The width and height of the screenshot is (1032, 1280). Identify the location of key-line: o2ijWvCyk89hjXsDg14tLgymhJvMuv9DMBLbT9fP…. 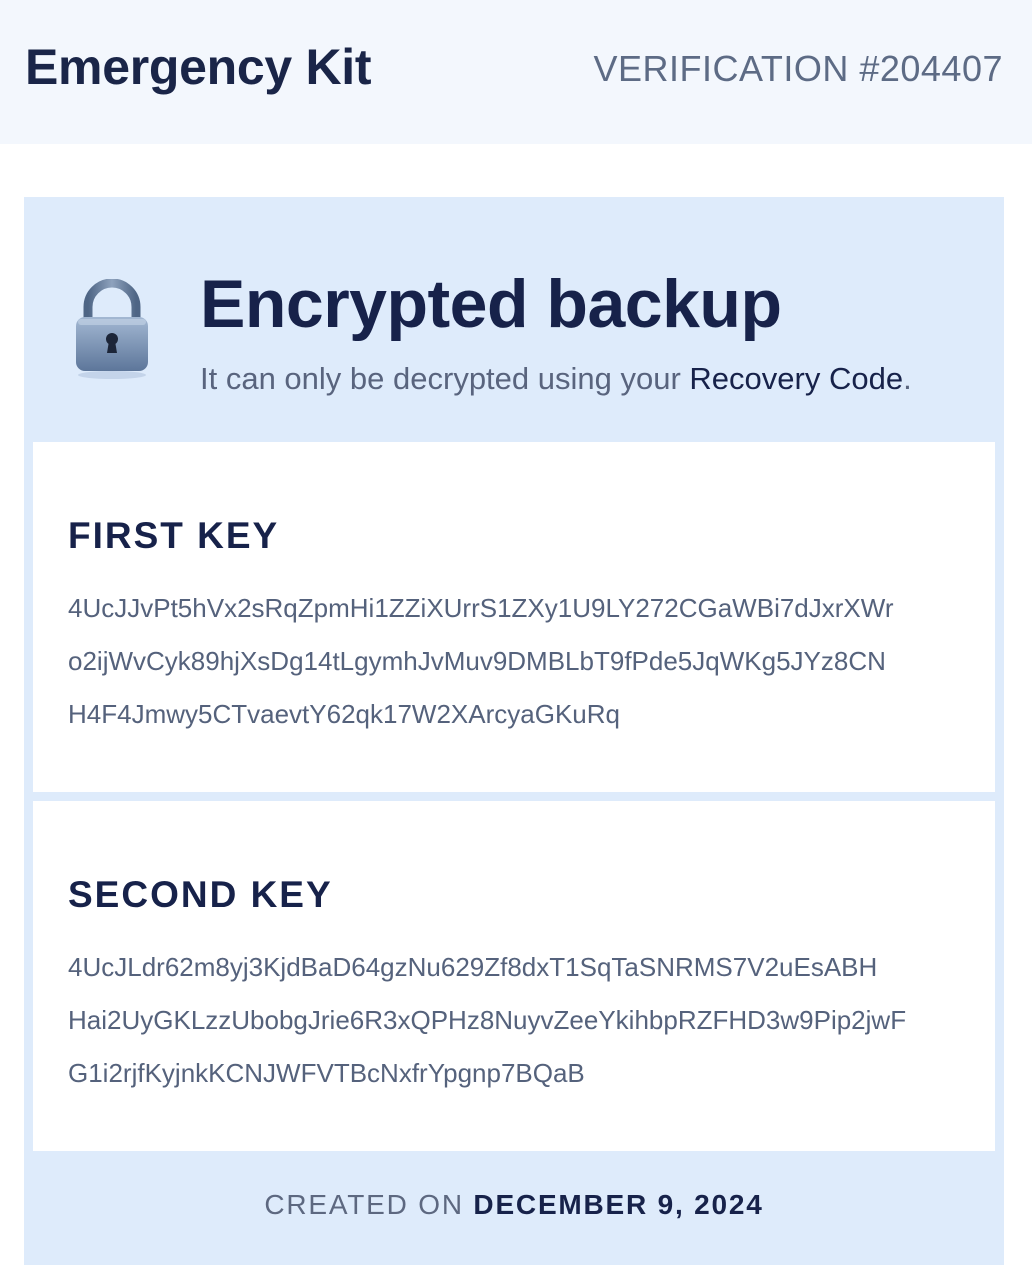
(477, 661).